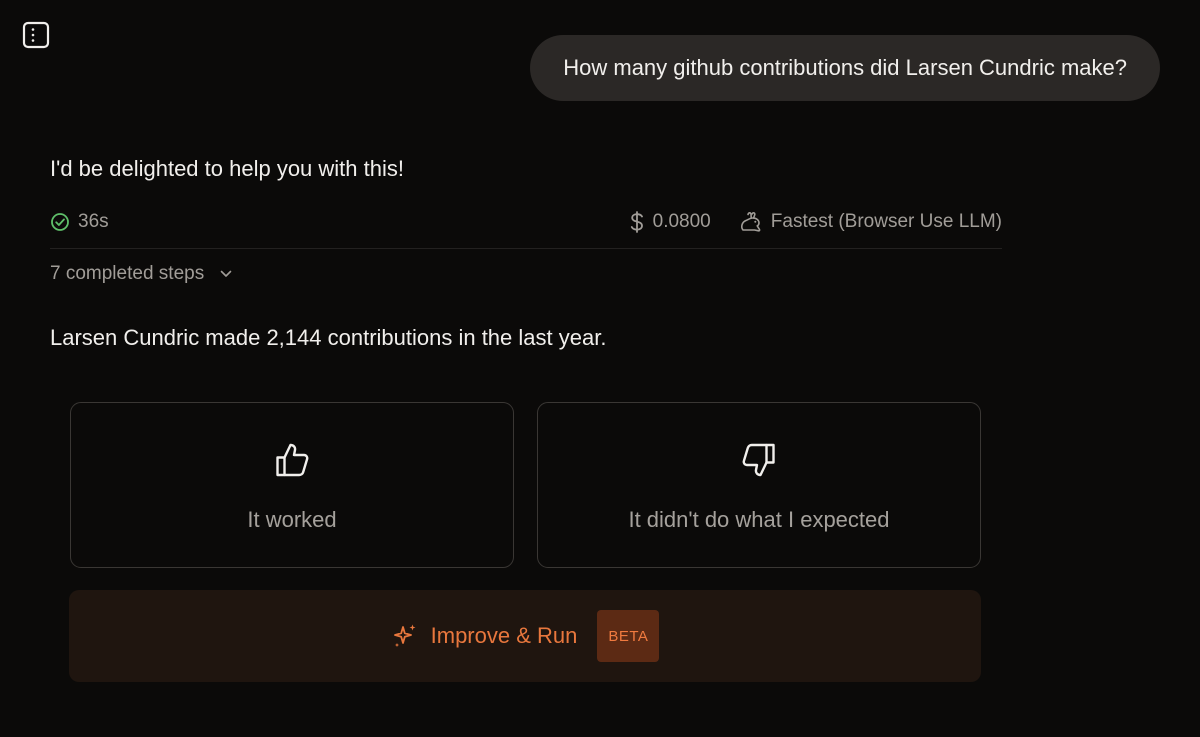 This screenshot has width=1200, height=737. What do you see at coordinates (681, 221) in the screenshot?
I see `cost-text: 0.0800` at bounding box center [681, 221].